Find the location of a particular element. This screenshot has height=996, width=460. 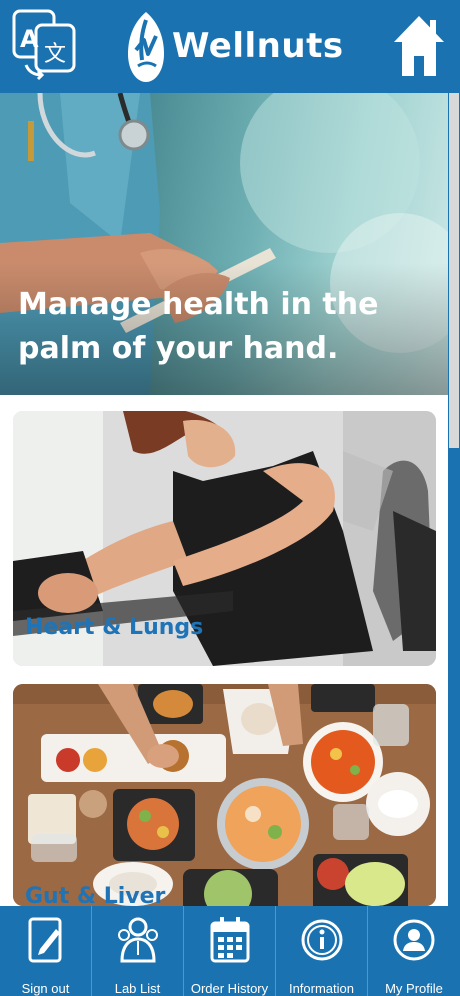

brand-logo: Wellnuts is located at coordinates (234, 48).